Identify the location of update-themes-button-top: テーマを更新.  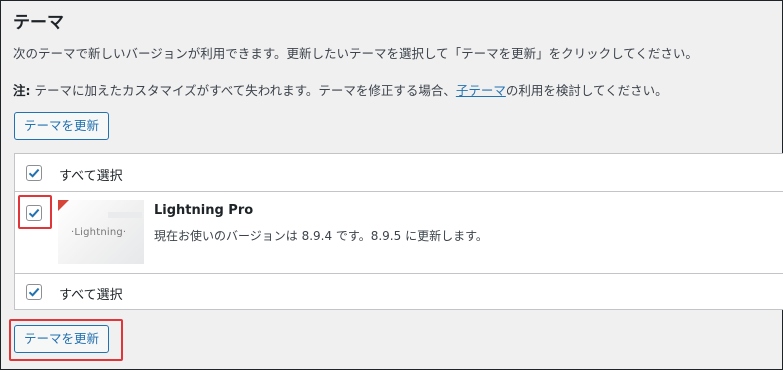
(62, 126).